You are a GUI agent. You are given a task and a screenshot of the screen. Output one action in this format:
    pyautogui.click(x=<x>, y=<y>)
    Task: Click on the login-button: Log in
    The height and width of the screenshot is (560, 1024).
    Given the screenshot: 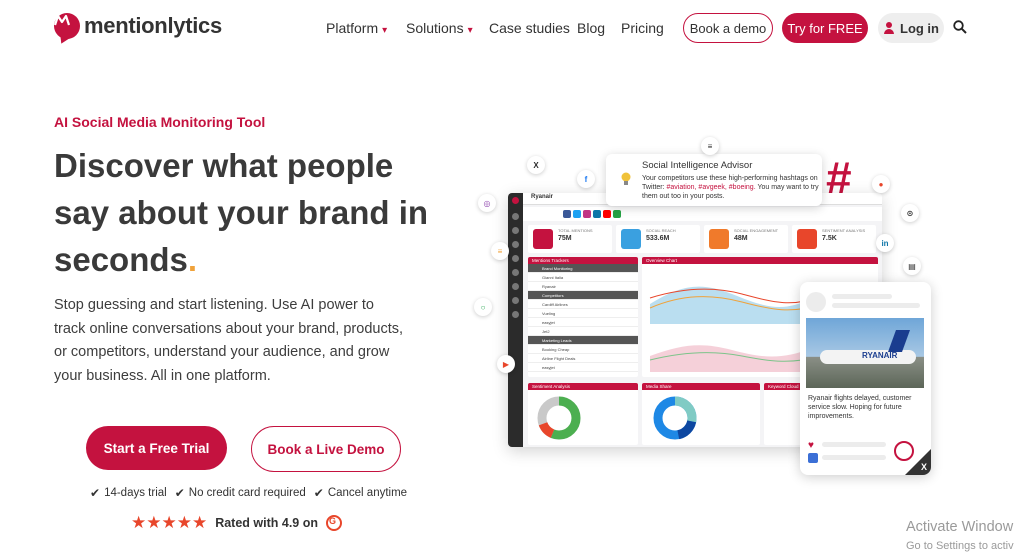 What is the action you would take?
    pyautogui.click(x=911, y=28)
    